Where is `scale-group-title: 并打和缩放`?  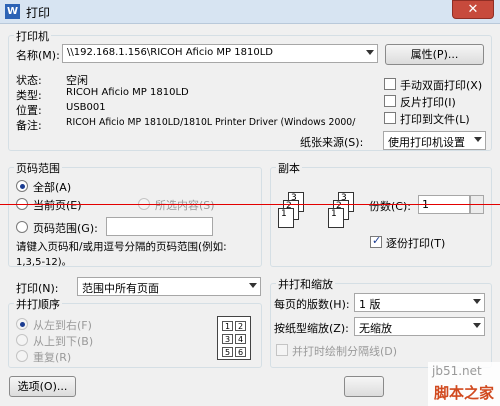 scale-group-title: 并打和缩放 is located at coordinates (305, 284).